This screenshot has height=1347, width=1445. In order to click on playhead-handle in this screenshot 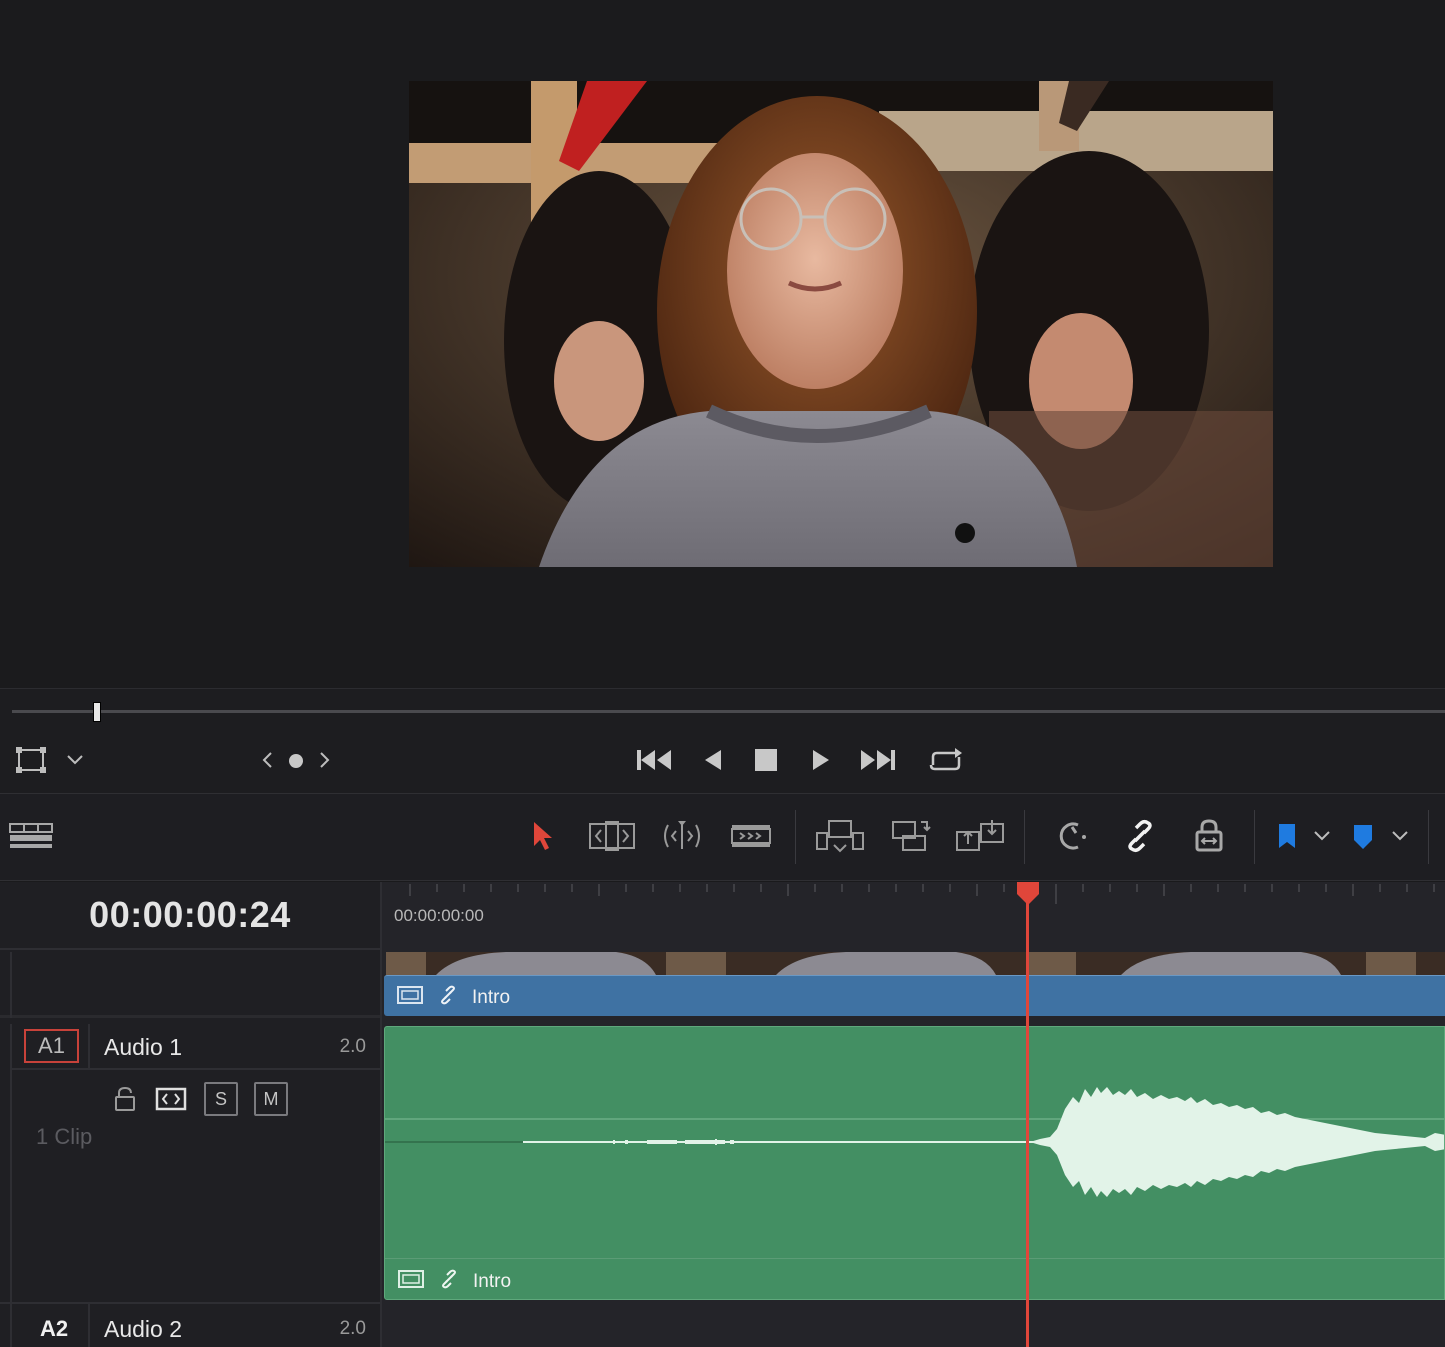, I will do `click(1028, 894)`.